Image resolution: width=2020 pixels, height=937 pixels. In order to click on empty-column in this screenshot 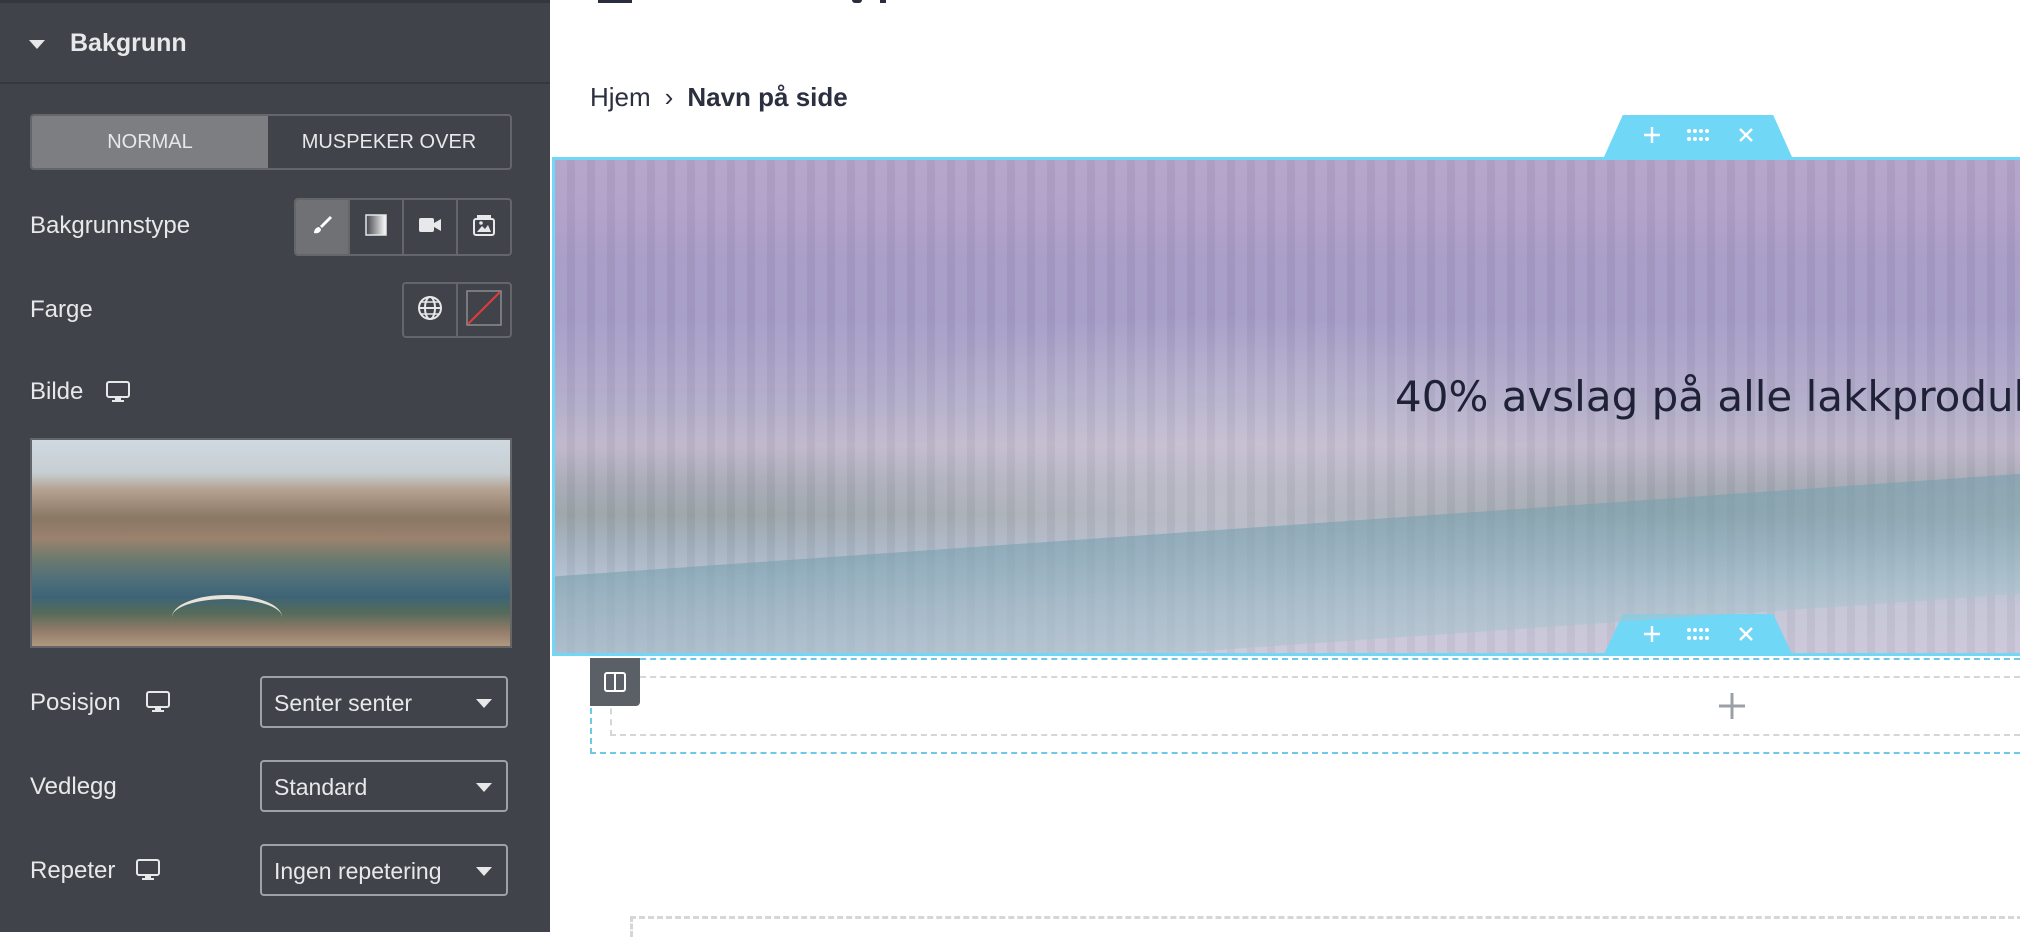, I will do `click(1315, 706)`.